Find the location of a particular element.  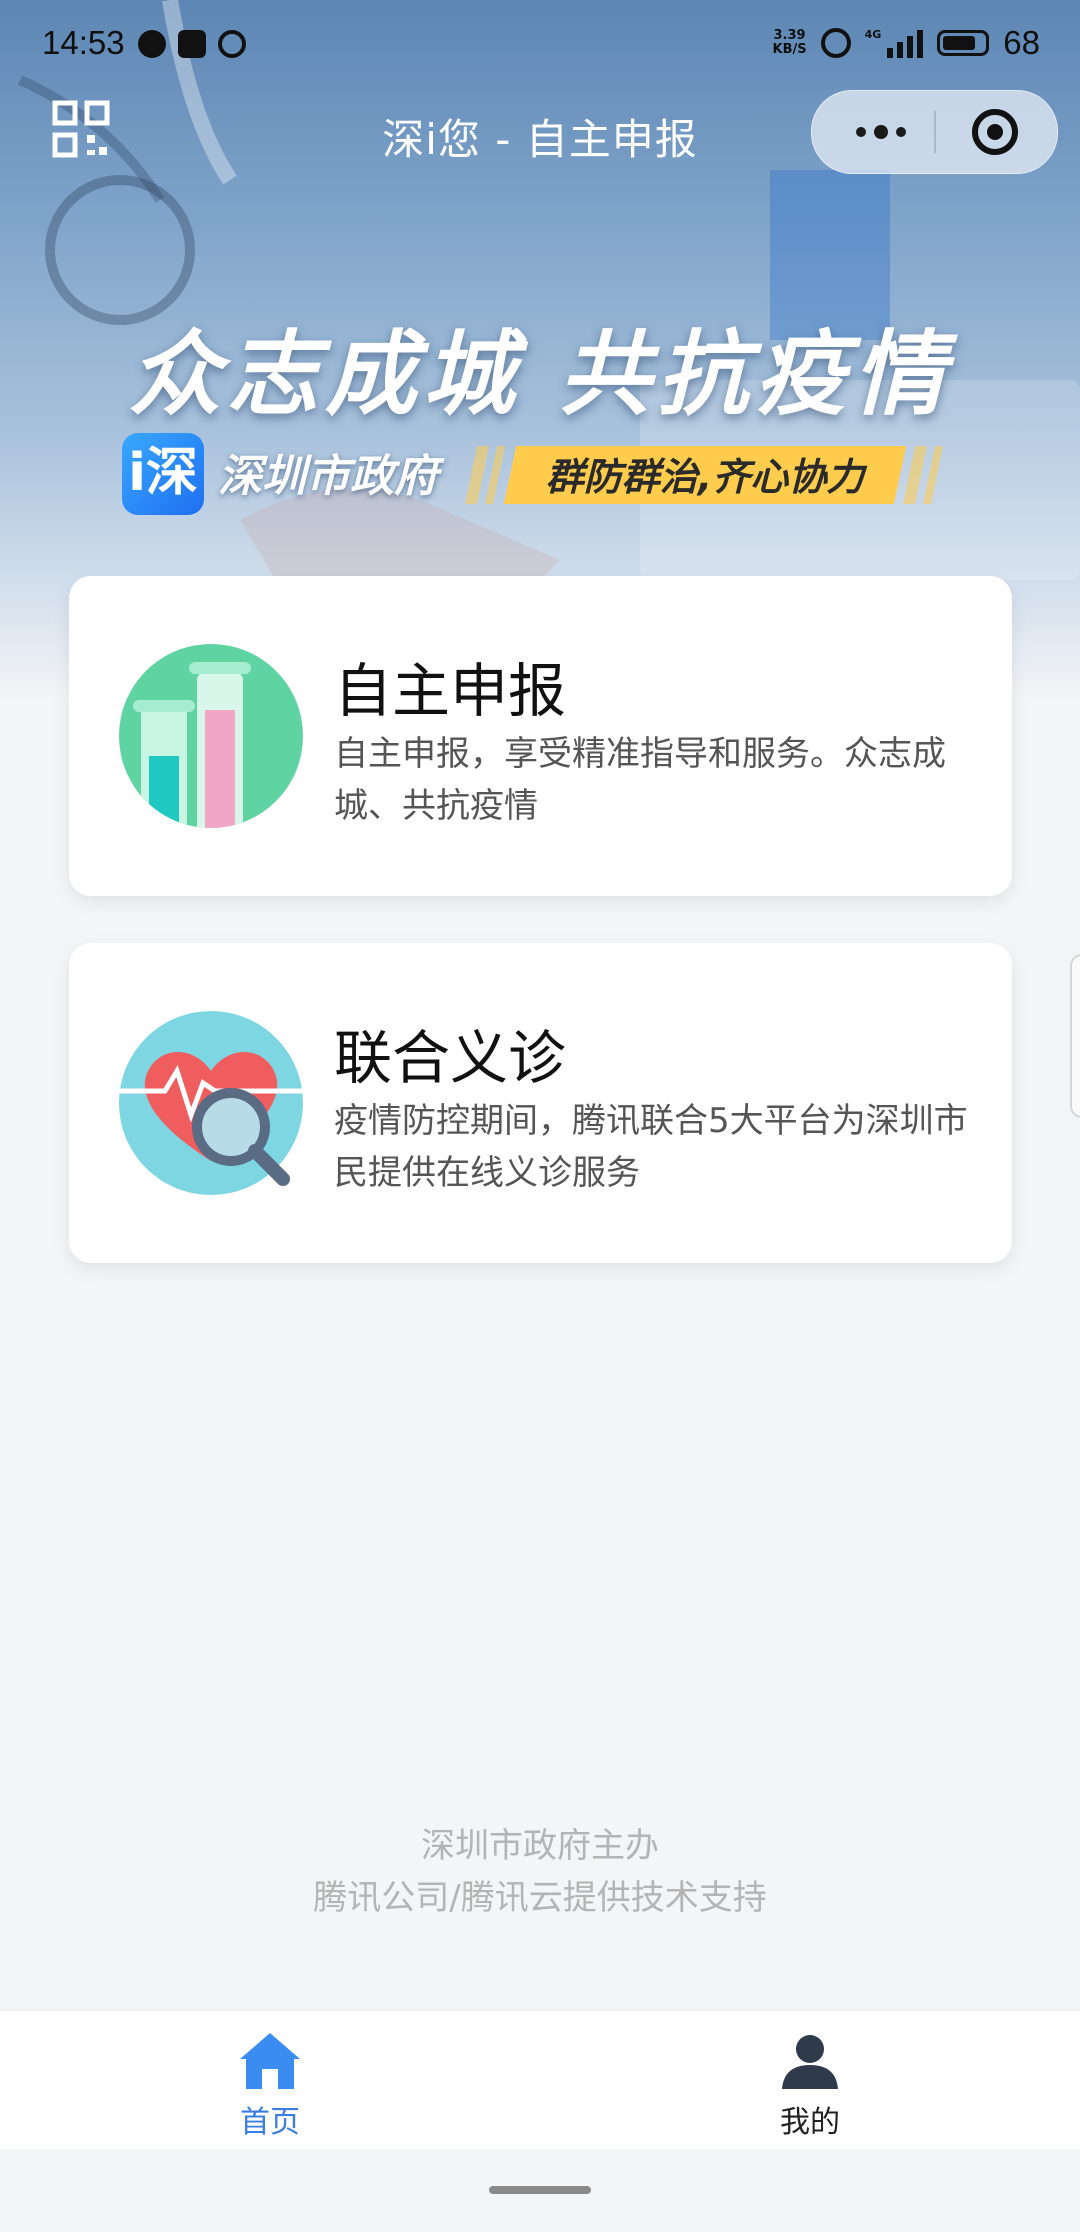

card-self-report: 自主申报 自主申报，享受精准指导和服务。众志成城、共抗疫情 is located at coordinates (540, 736).